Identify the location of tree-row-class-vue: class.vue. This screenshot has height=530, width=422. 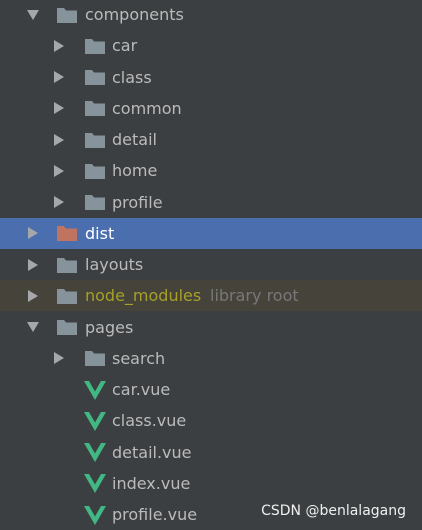
(211, 420).